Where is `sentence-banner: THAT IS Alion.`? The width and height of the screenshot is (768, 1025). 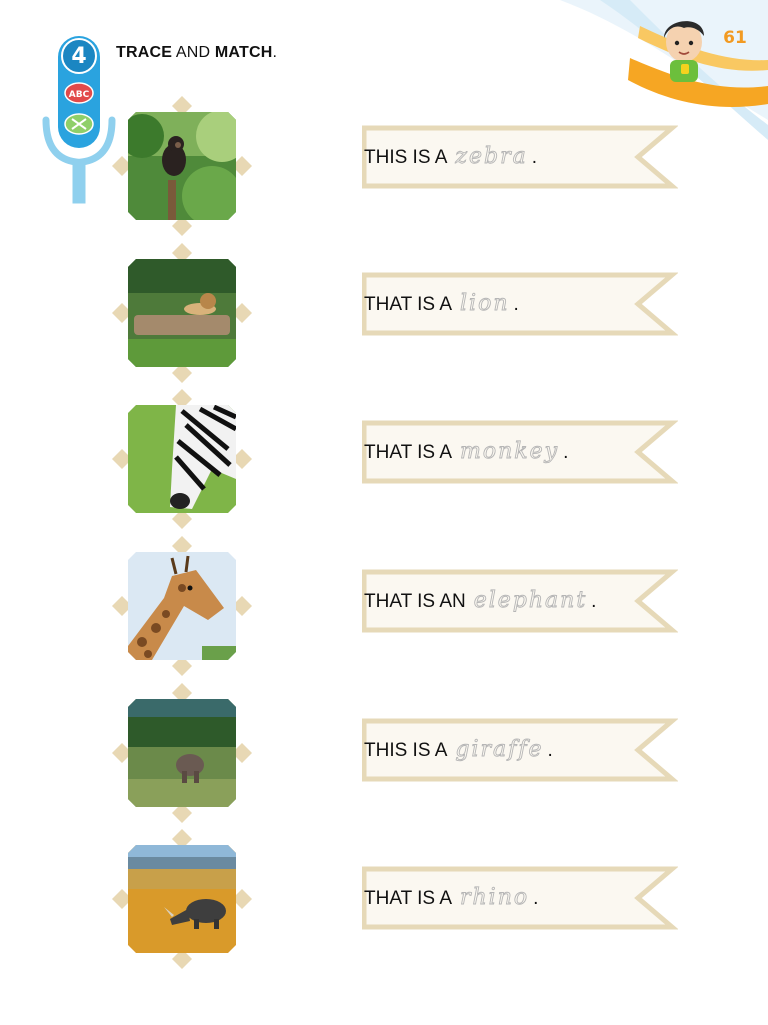
sentence-banner: THAT IS Alion. is located at coordinates (520, 304).